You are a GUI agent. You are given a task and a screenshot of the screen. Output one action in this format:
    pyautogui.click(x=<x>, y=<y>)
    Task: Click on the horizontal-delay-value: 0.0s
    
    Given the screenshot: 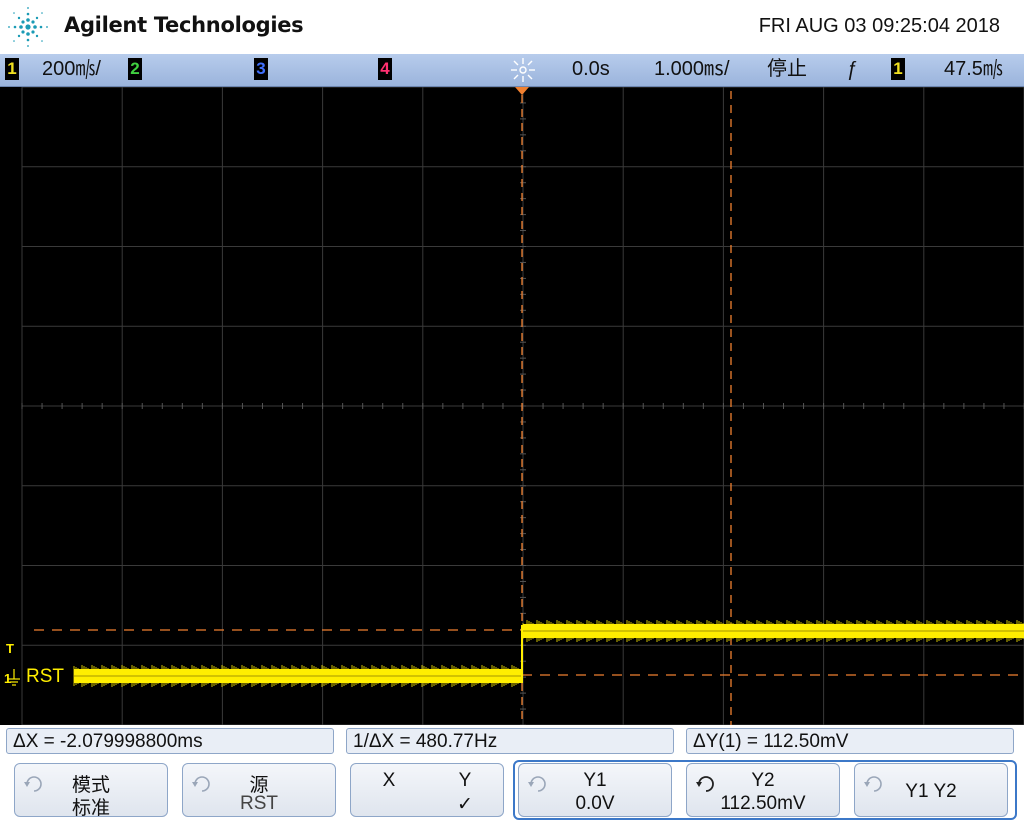 What is the action you would take?
    pyautogui.click(x=591, y=69)
    